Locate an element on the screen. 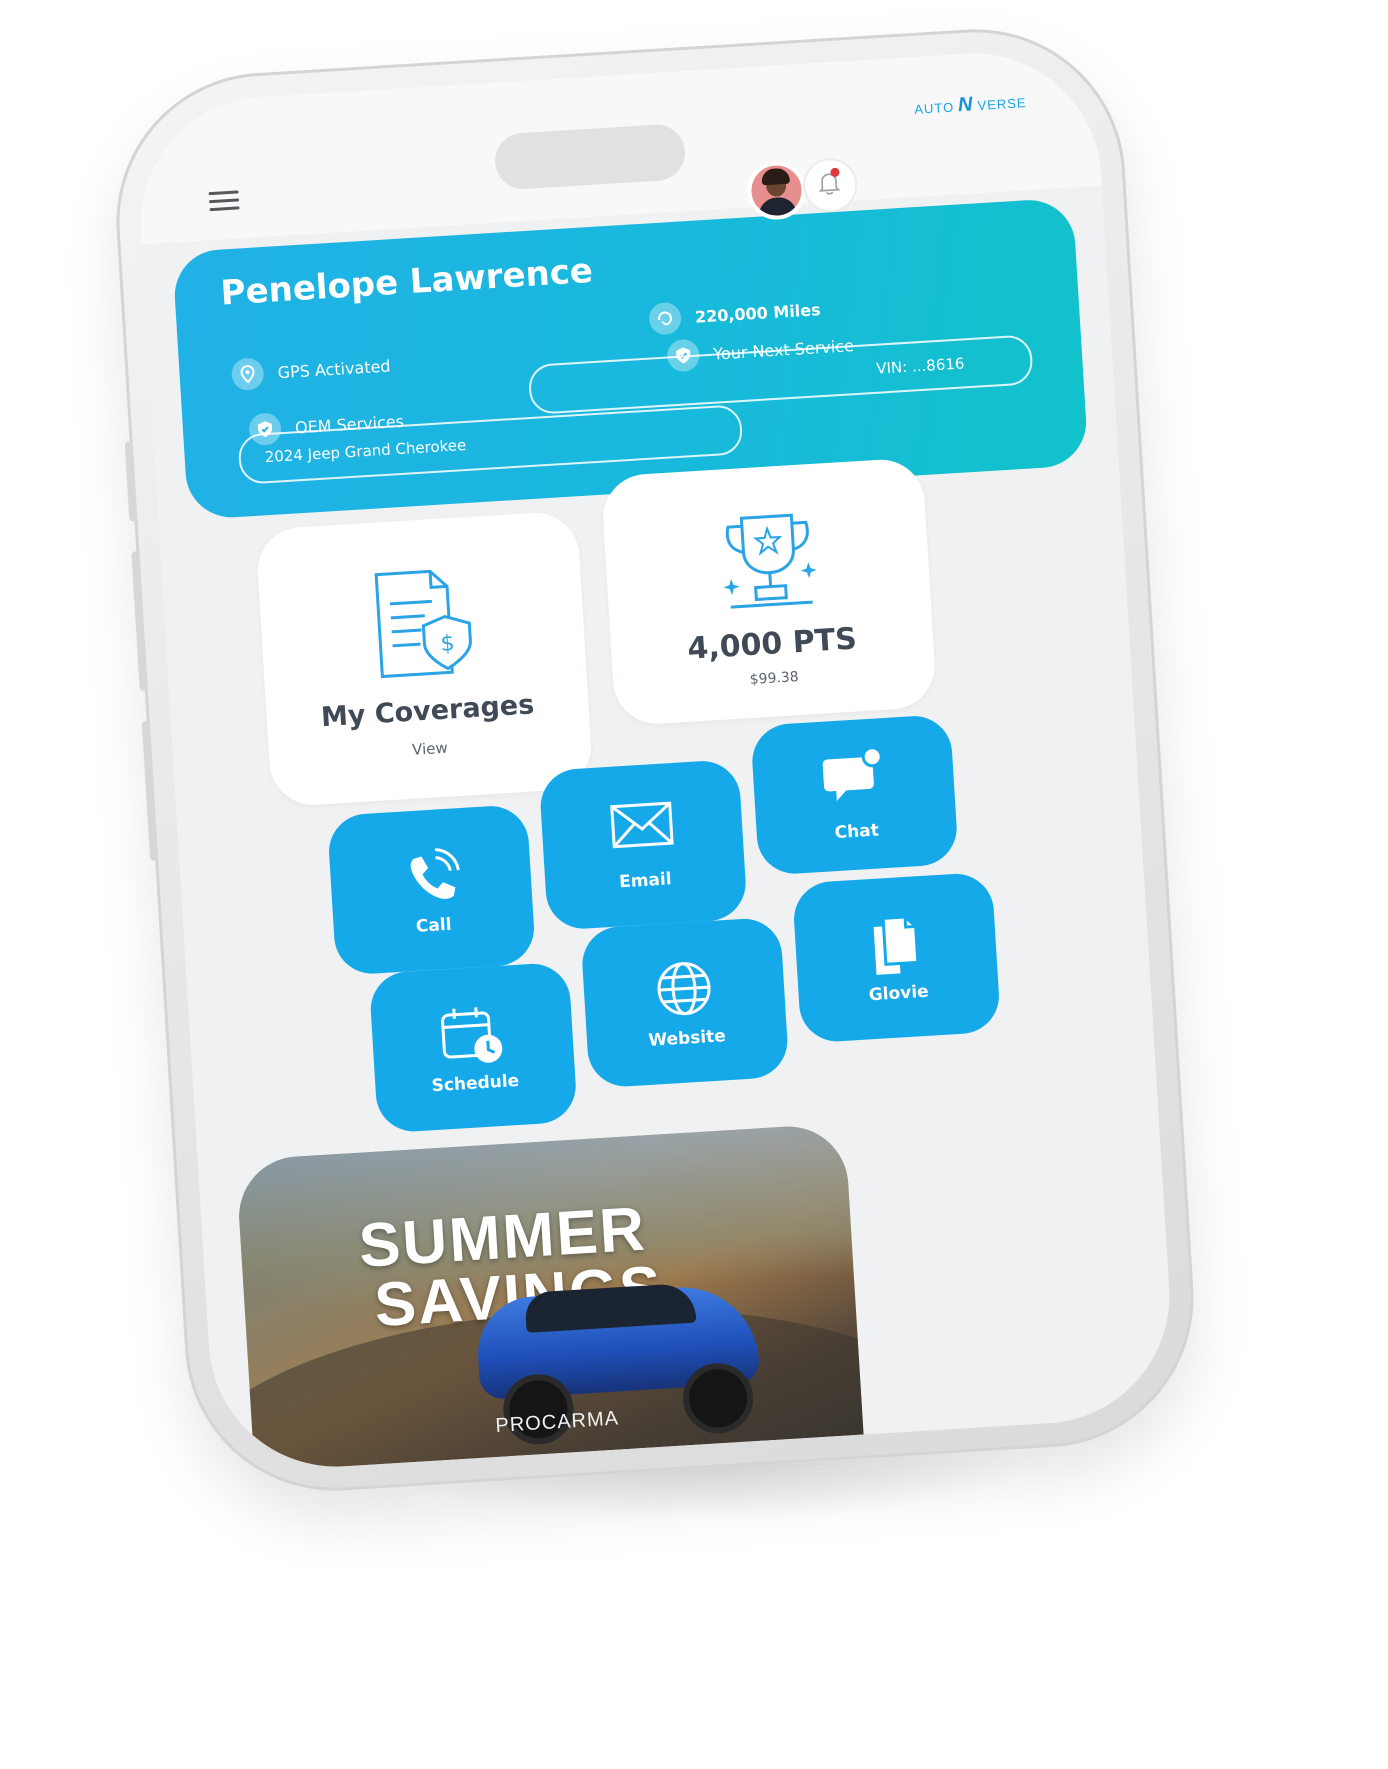 This screenshot has height=1769, width=1388. owner-name: Penelope Lawrence is located at coordinates (407, 282).